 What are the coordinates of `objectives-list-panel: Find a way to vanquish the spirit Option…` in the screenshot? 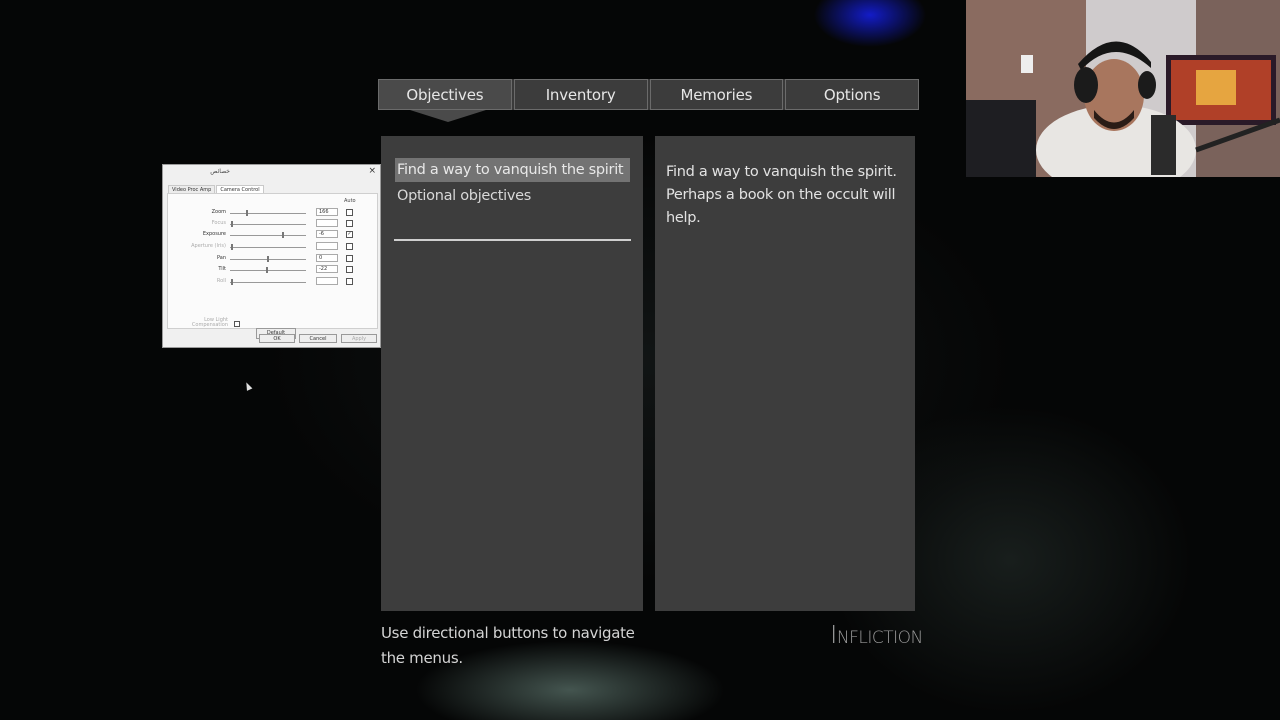 It's located at (512, 373).